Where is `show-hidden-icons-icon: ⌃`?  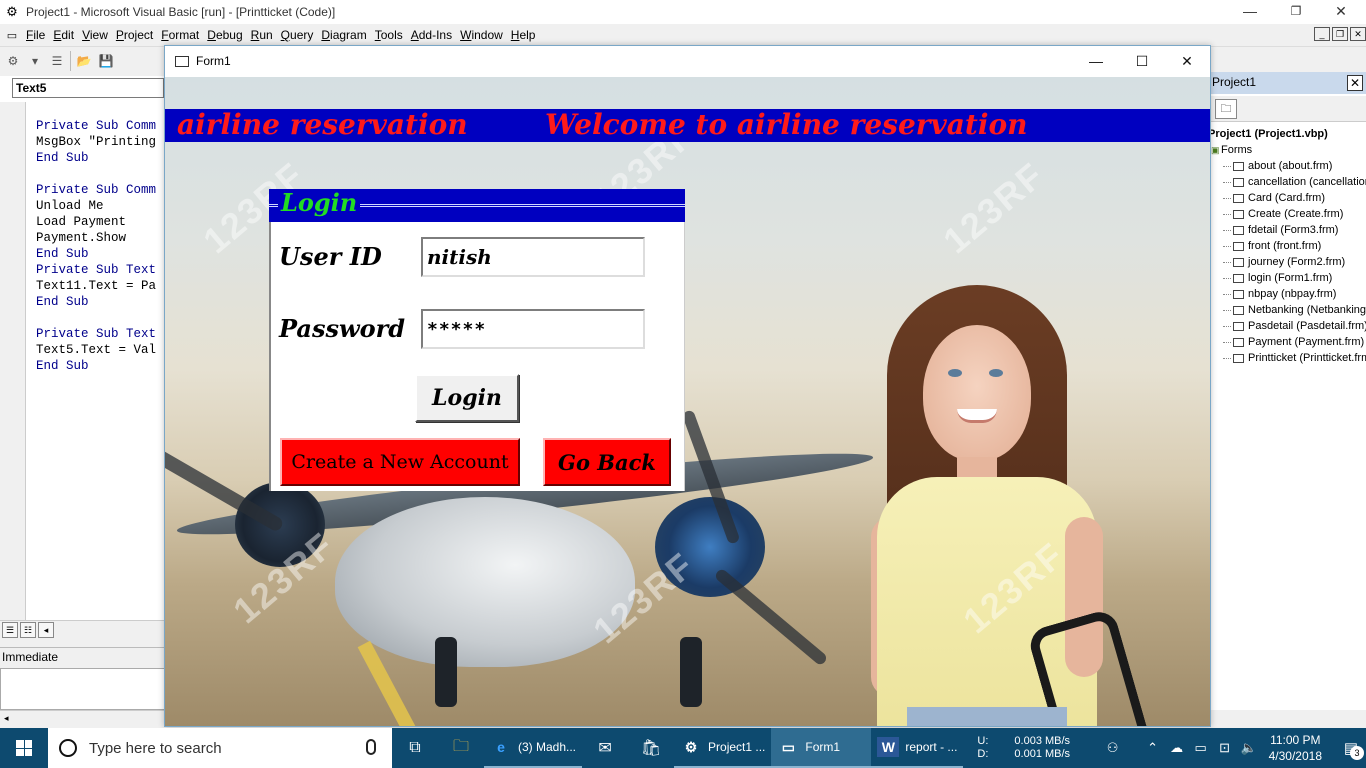
show-hidden-icons-icon: ⌃ is located at coordinates (1153, 748).